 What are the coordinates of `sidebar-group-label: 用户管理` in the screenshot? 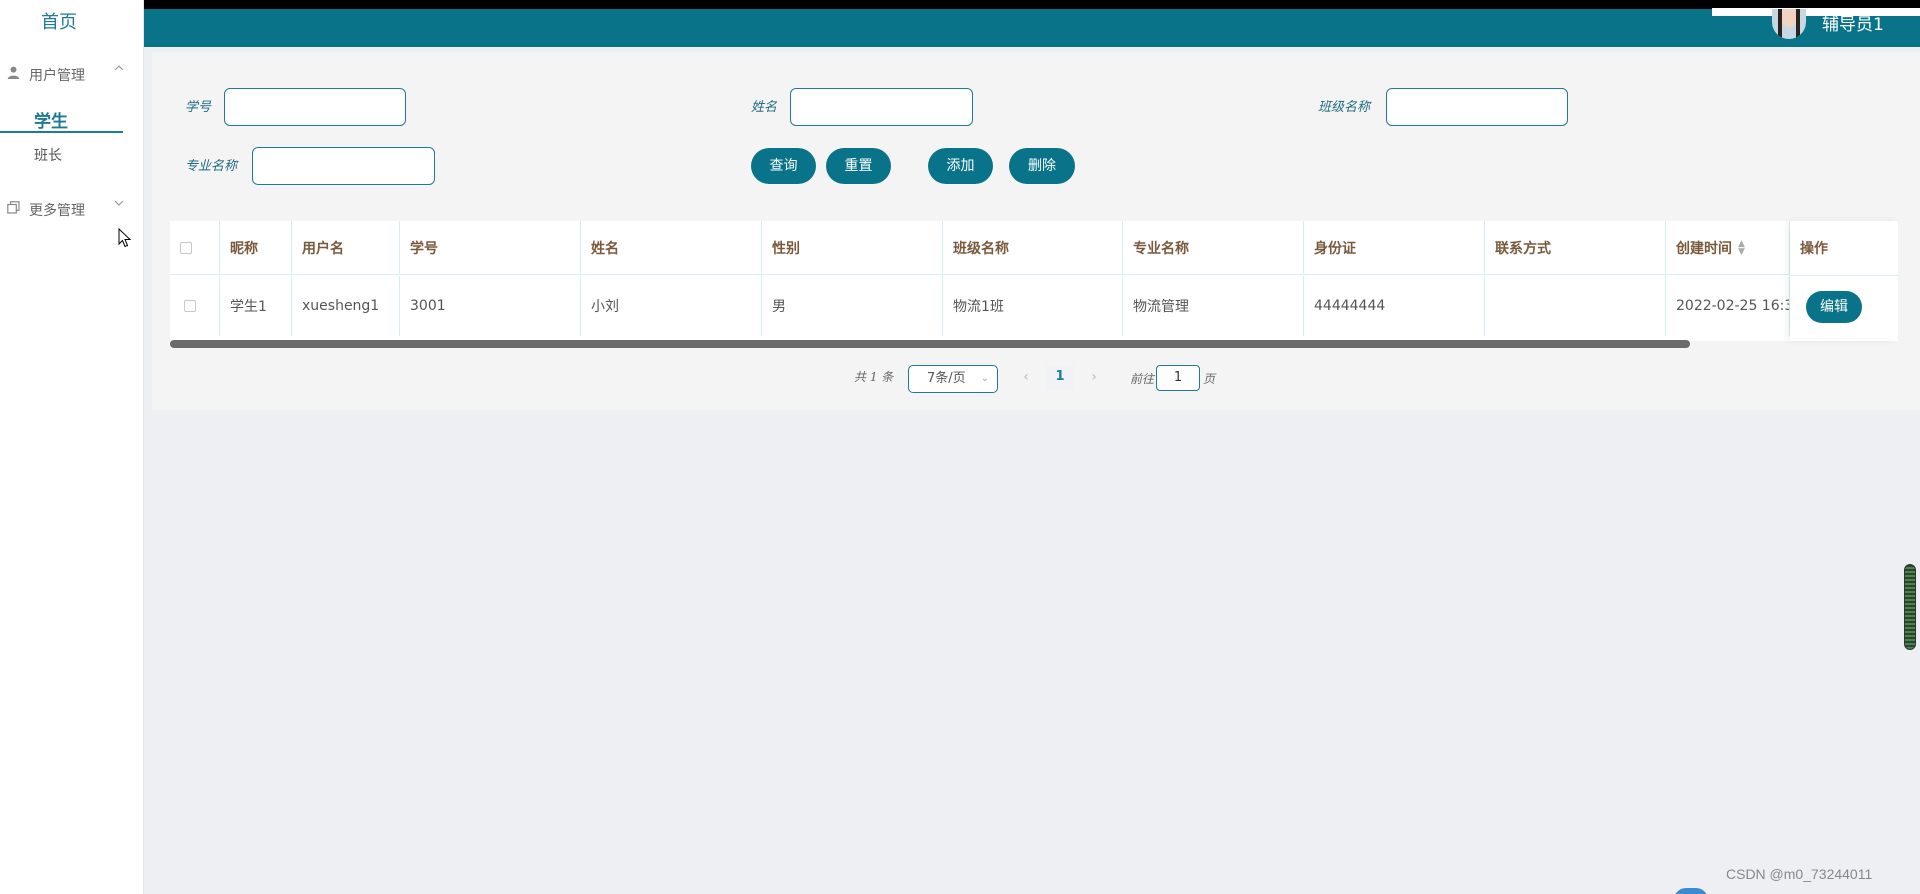 It's located at (57, 76).